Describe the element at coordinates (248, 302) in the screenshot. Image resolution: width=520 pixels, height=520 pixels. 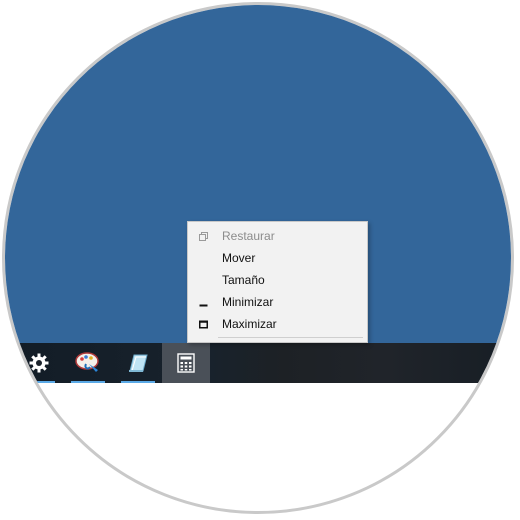
I see `menu-item-label: Minimizar` at that location.